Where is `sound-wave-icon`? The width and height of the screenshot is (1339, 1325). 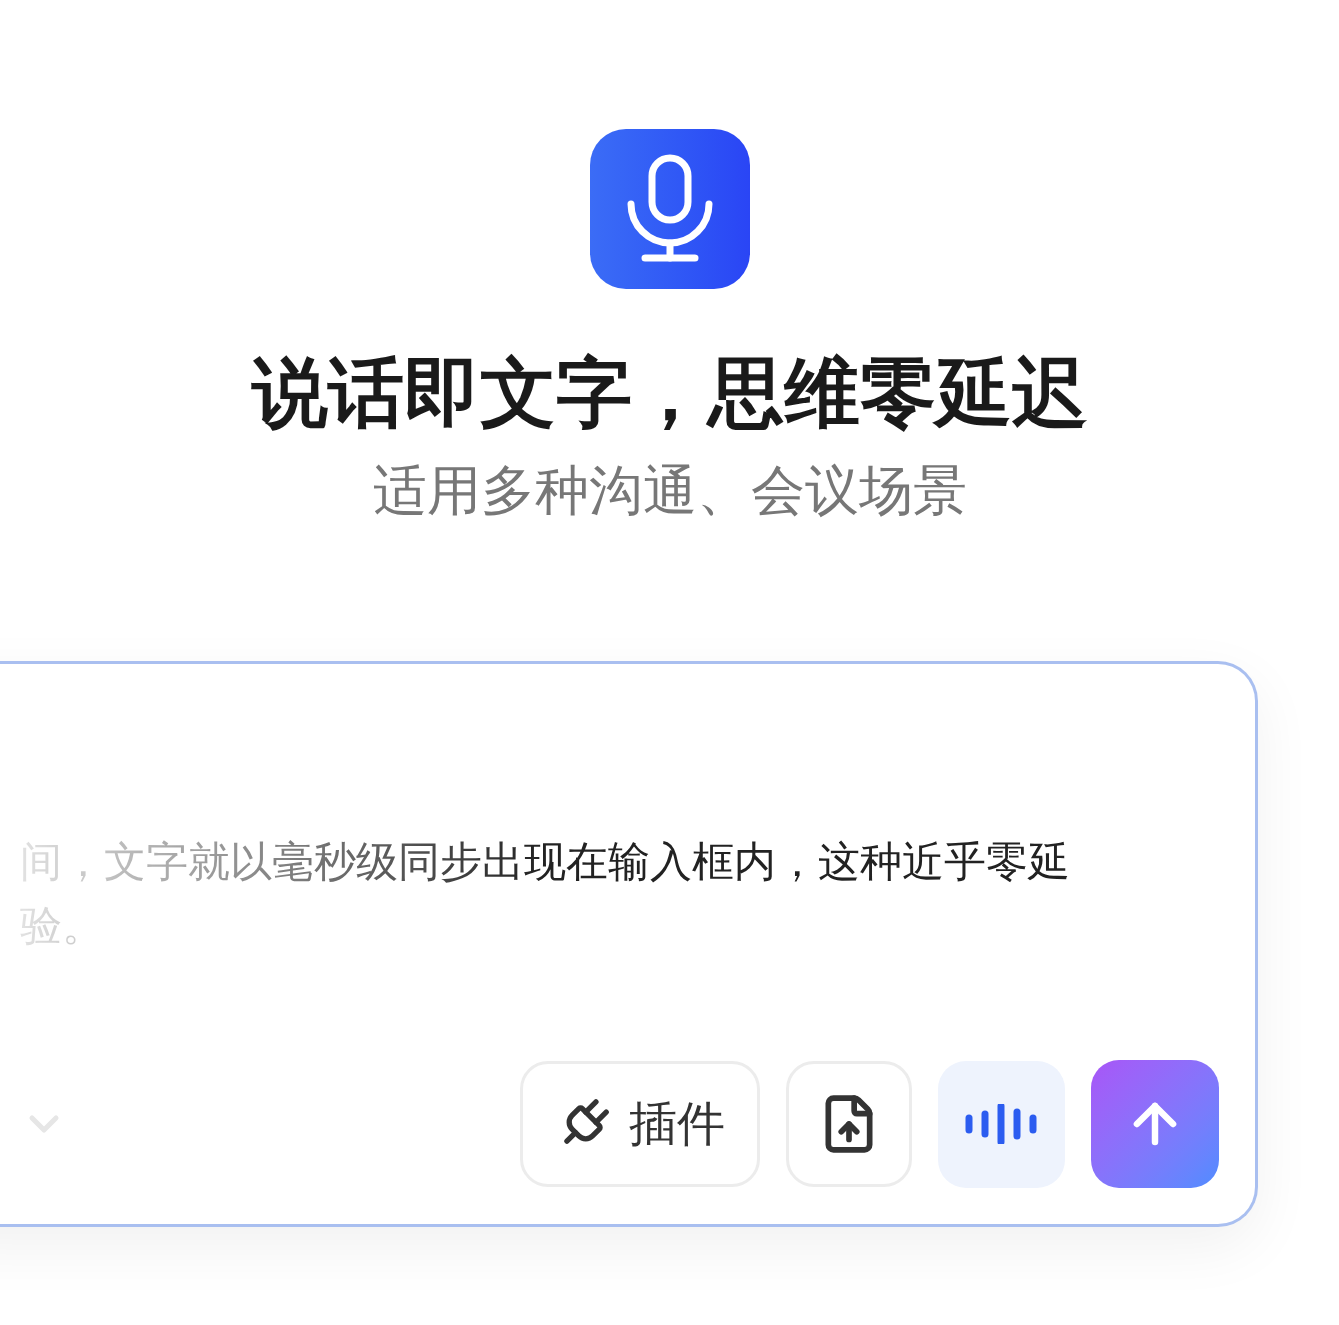
sound-wave-icon is located at coordinates (1001, 1124).